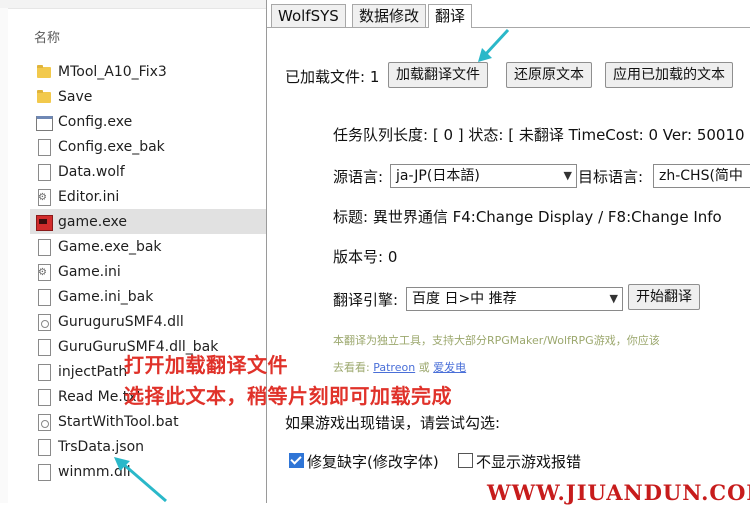 Image resolution: width=750 pixels, height=505 pixels. Describe the element at coordinates (101, 446) in the screenshot. I see `file-name: TrsData.json` at that location.